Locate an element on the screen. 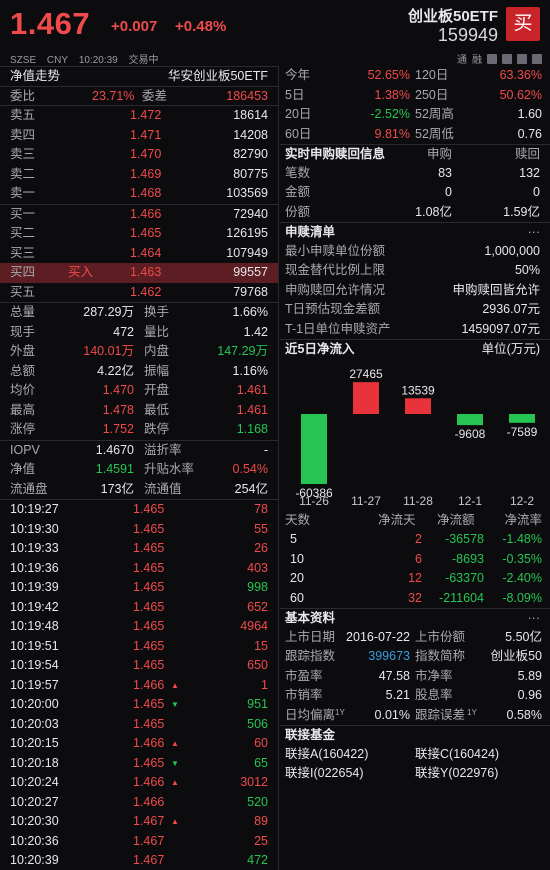 This screenshot has height=870, width=550. basic-header: 基本资料 ··· is located at coordinates (415, 618).